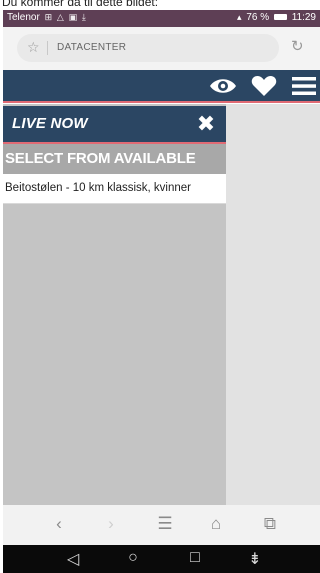 The width and height of the screenshot is (320, 573). I want to click on address-bar: ☆ DATACENTER, so click(148, 48).